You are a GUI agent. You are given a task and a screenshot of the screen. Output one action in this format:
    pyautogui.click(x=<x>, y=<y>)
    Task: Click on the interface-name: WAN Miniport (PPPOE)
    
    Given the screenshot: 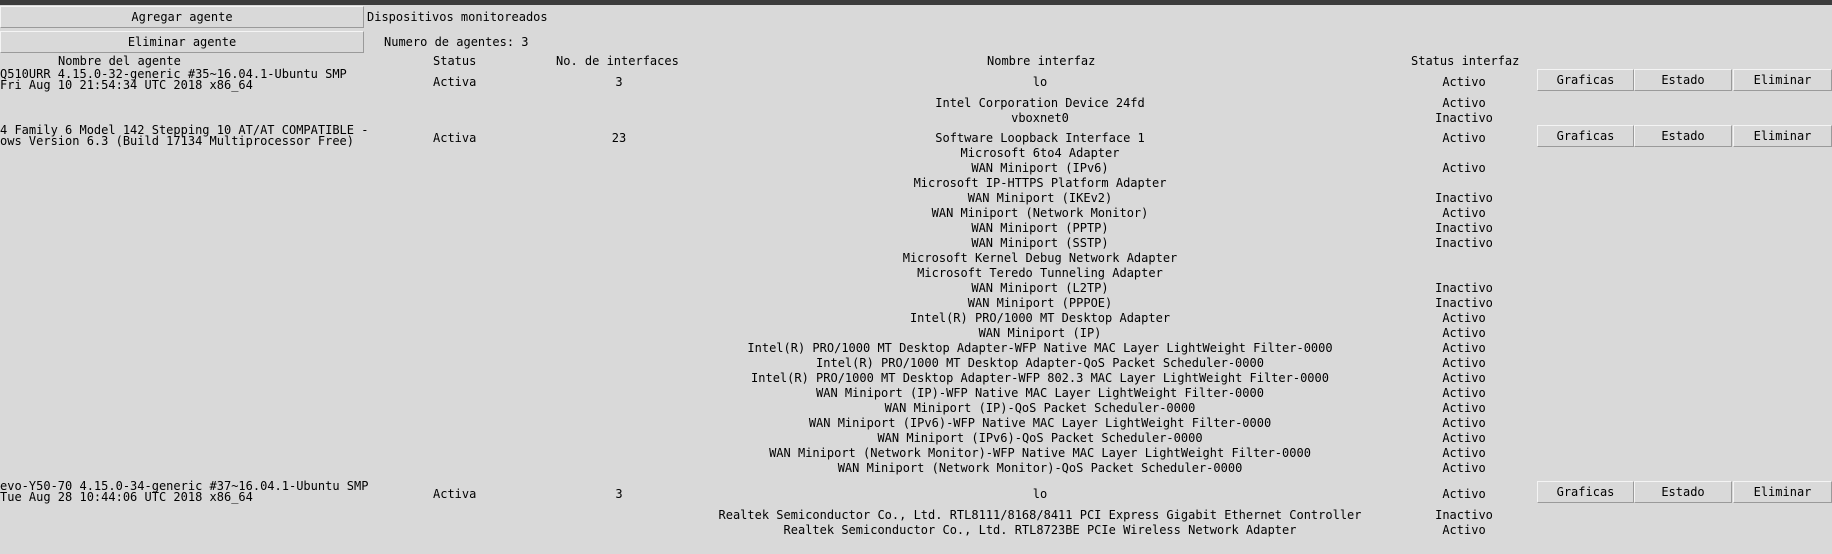 What is the action you would take?
    pyautogui.click(x=1040, y=303)
    